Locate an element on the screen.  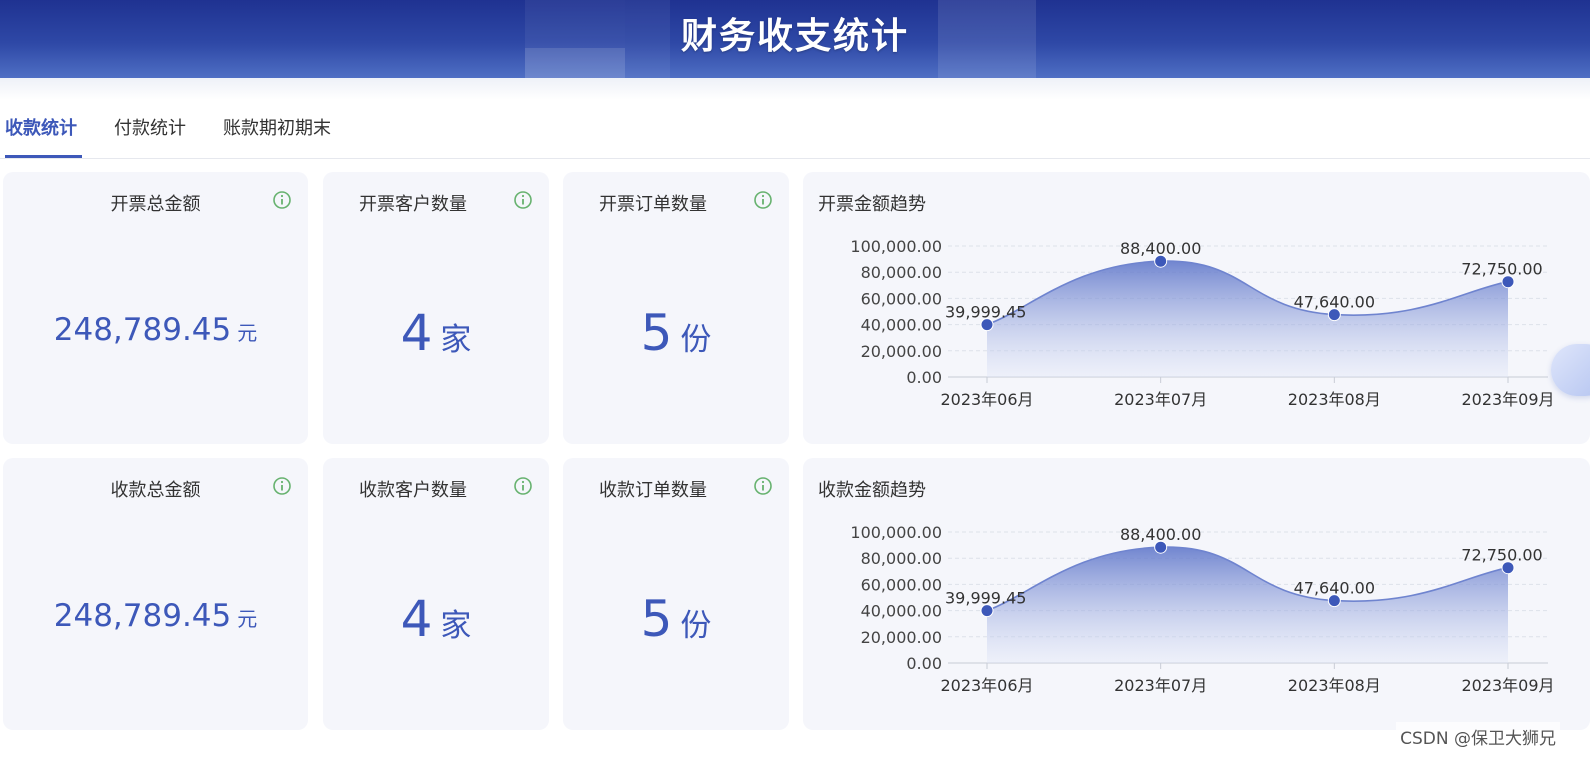
invoice-order-card: 开票订单数量 5份 is located at coordinates (676, 308).